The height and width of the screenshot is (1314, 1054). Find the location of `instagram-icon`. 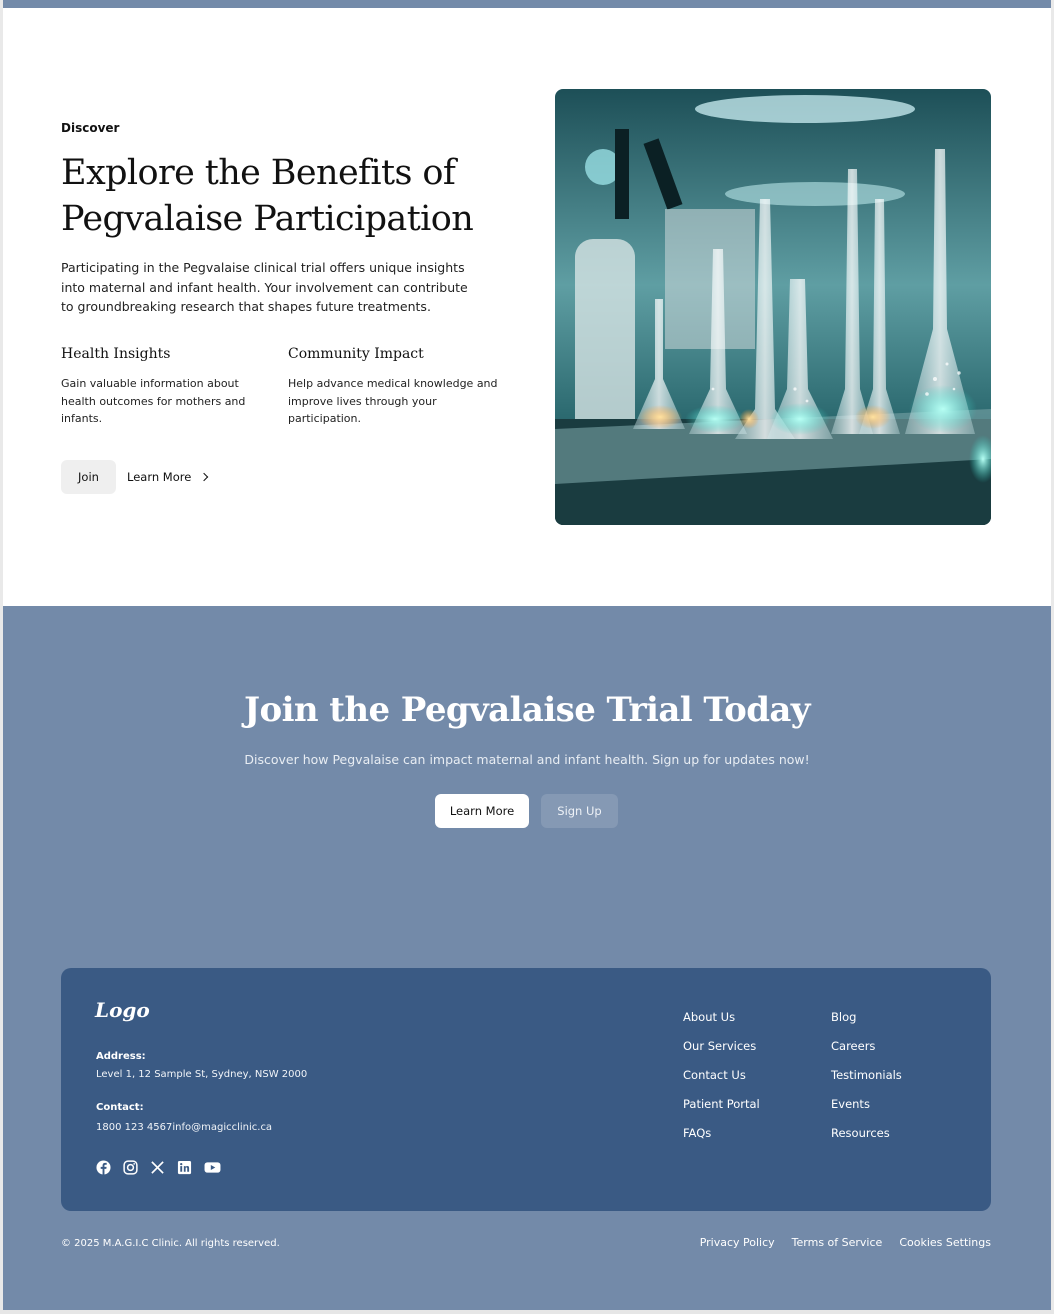

instagram-icon is located at coordinates (130, 1167).